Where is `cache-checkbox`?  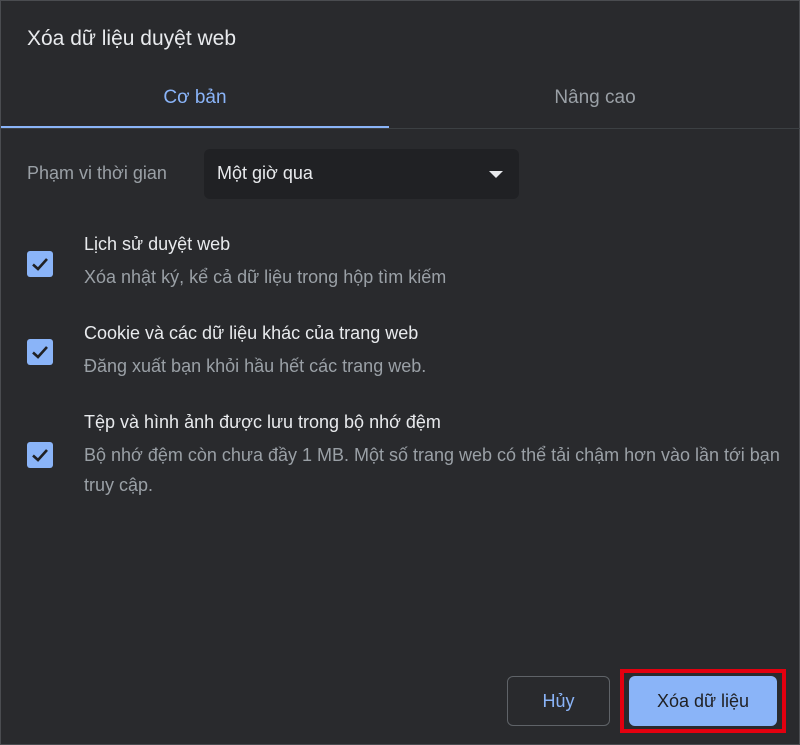 cache-checkbox is located at coordinates (40, 455).